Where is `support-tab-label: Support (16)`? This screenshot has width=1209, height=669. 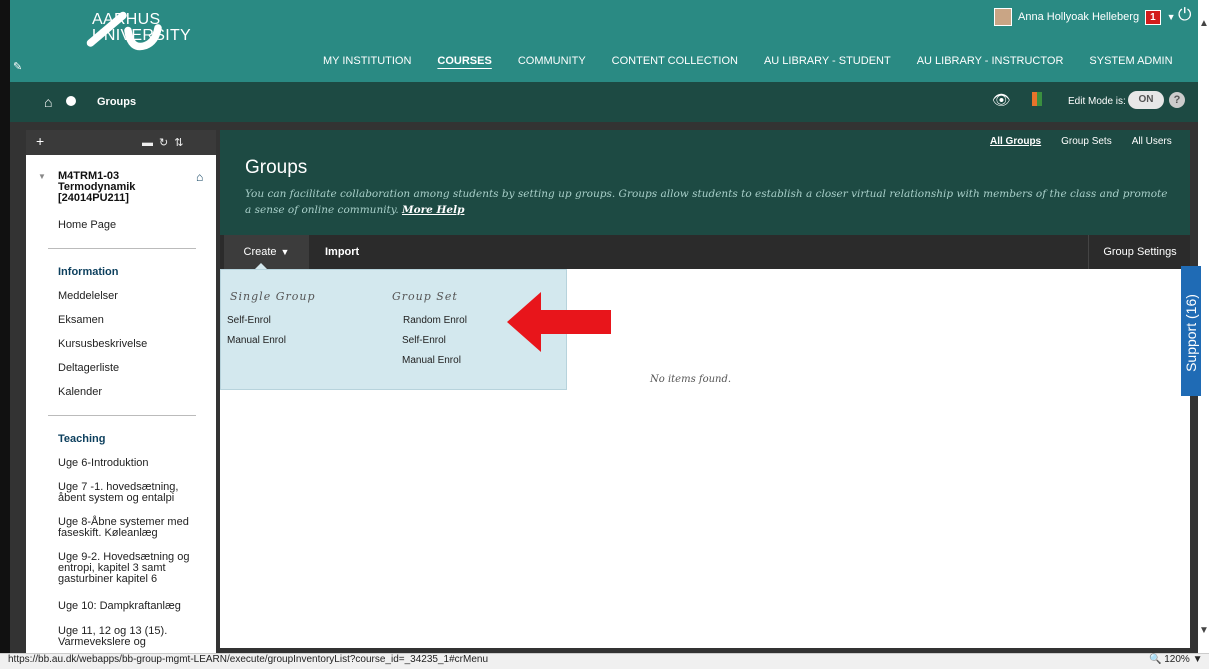 support-tab-label: Support (16) is located at coordinates (1191, 333).